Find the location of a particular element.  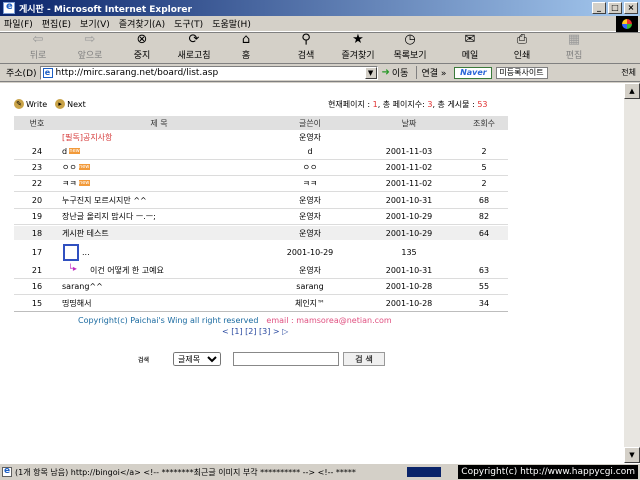

broken-image-placeholder is located at coordinates (71, 252).